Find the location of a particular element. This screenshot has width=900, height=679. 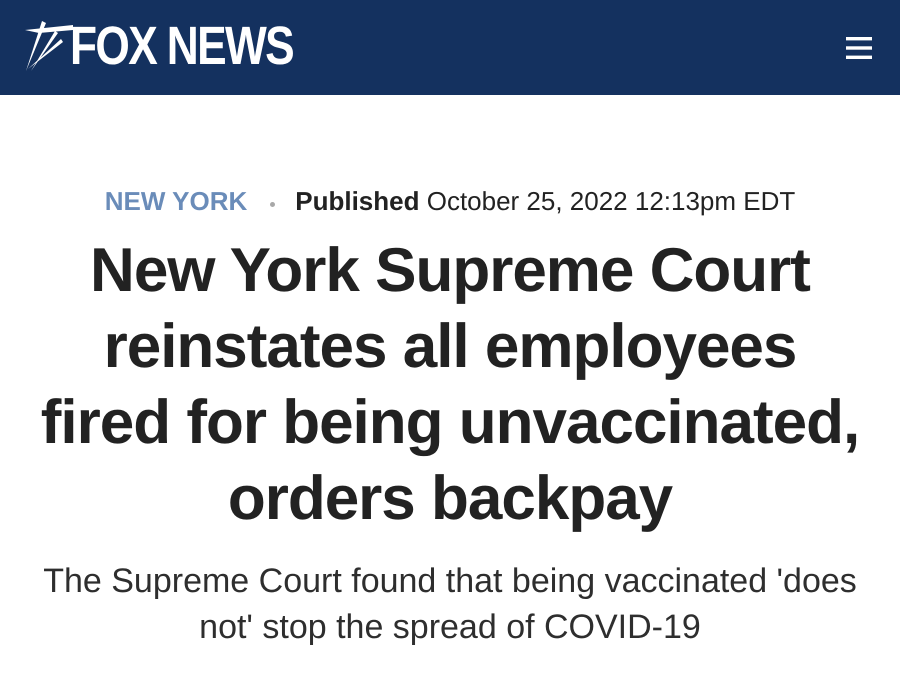

publish-date: Published October 25, 2022 12:13pm EDT is located at coordinates (545, 201).